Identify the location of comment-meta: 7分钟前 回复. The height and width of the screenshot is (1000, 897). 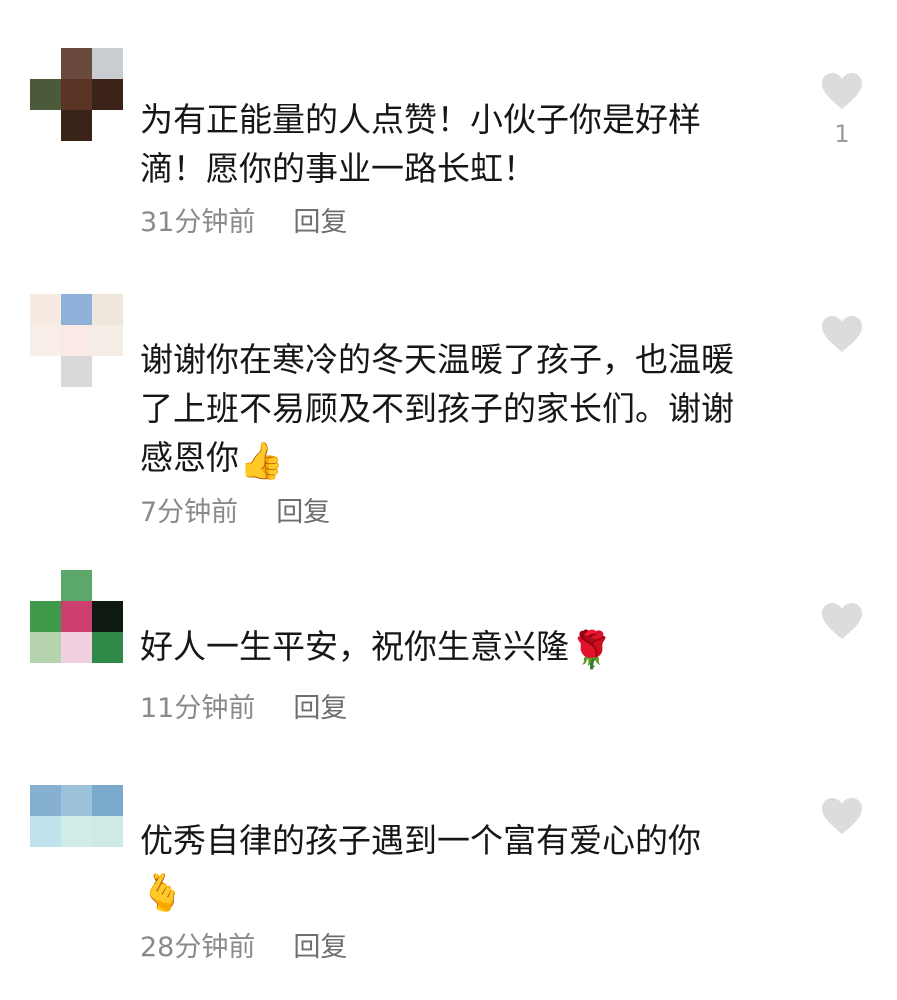
(235, 509).